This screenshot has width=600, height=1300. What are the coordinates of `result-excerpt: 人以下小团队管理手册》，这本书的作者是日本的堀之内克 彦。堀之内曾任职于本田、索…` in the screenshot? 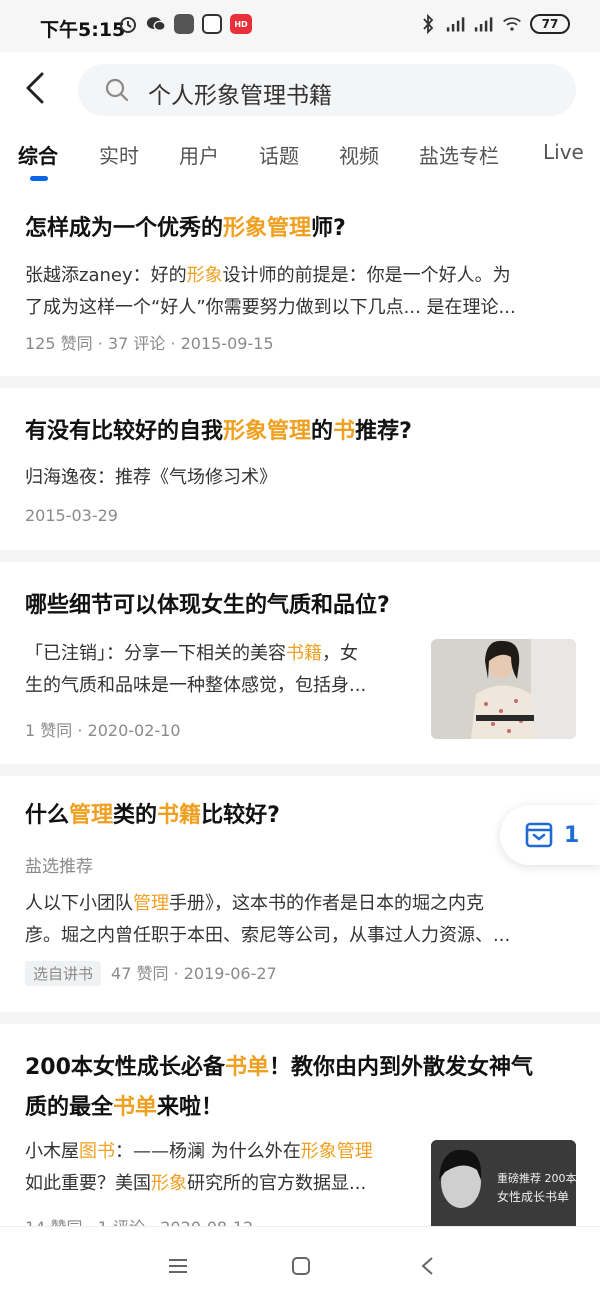 It's located at (267, 920).